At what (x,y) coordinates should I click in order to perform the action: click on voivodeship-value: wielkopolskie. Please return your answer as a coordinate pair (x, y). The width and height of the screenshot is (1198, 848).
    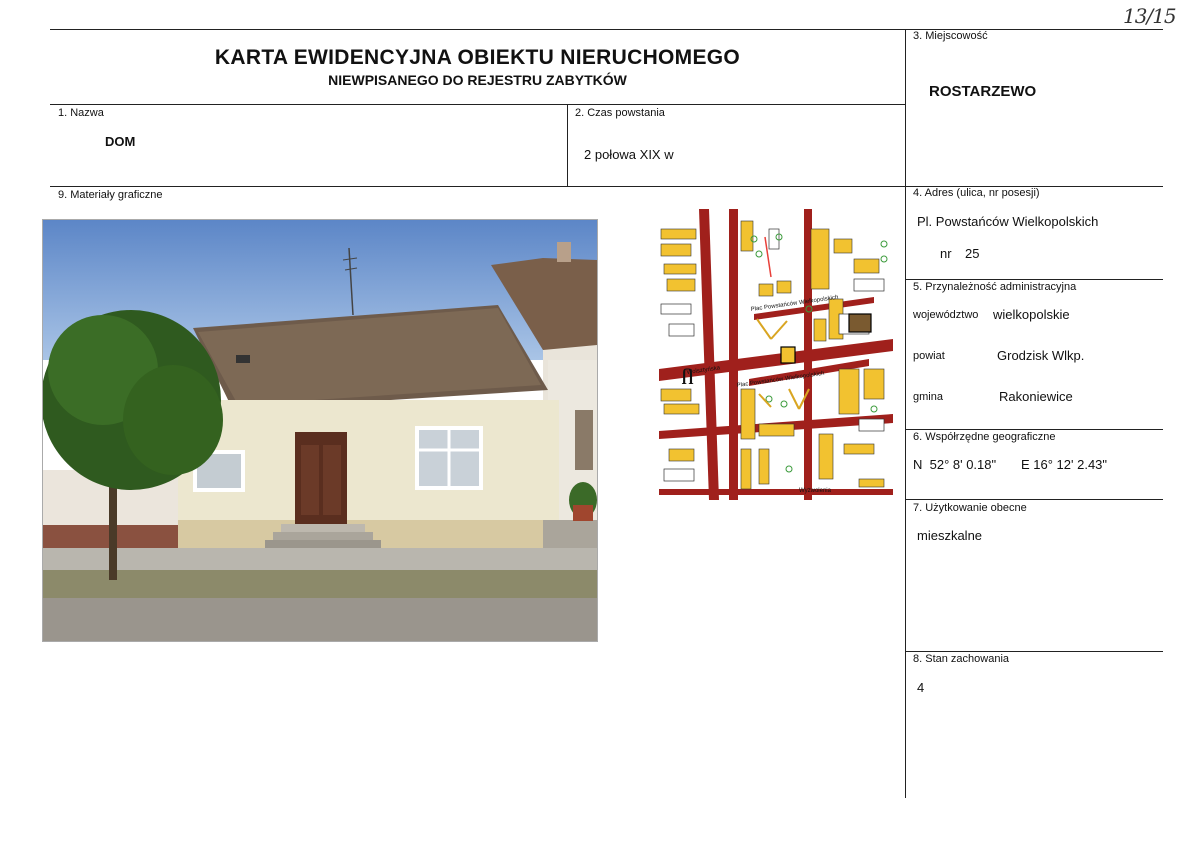
    Looking at the image, I should click on (1031, 314).